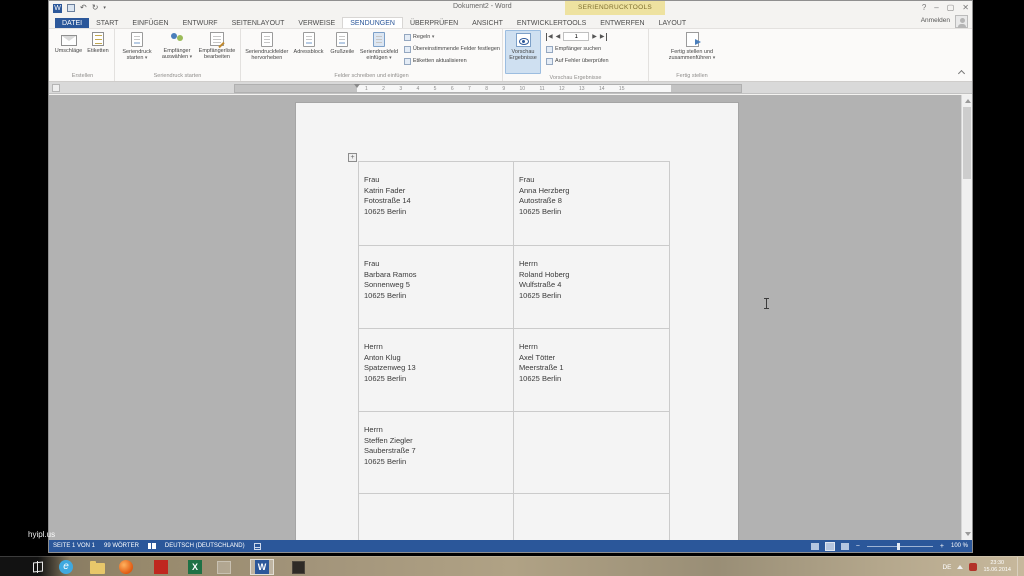  I want to click on regeln-button: Regeln ▾, so click(451, 37).